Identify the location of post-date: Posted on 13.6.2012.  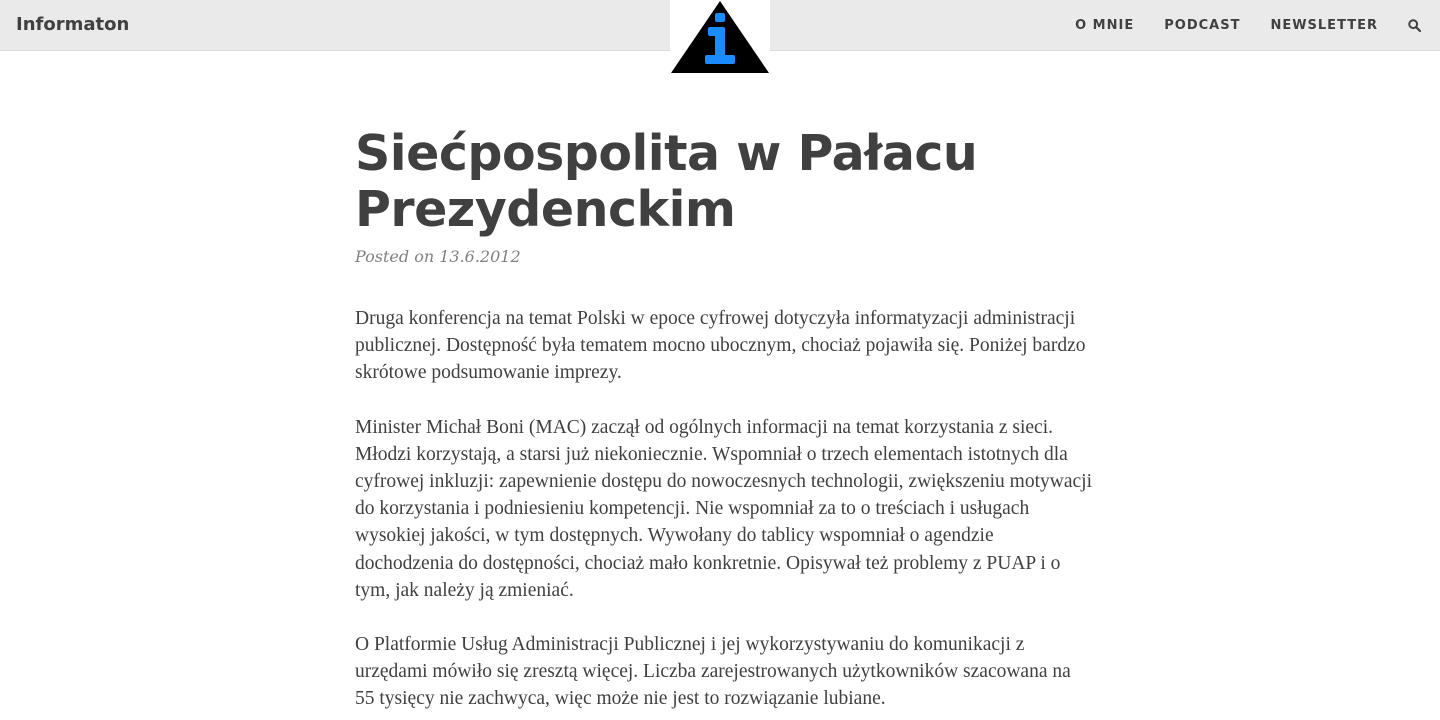
(438, 256).